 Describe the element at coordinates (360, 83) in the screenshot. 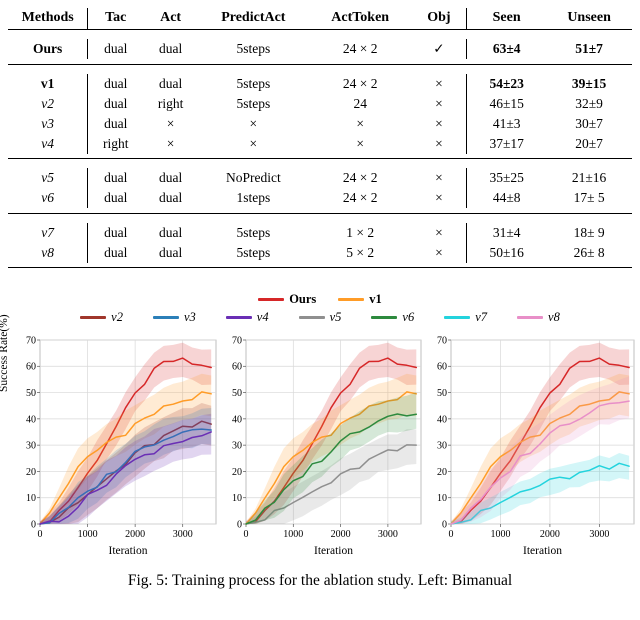

I see `cell-acttoken: 24 × 2` at that location.